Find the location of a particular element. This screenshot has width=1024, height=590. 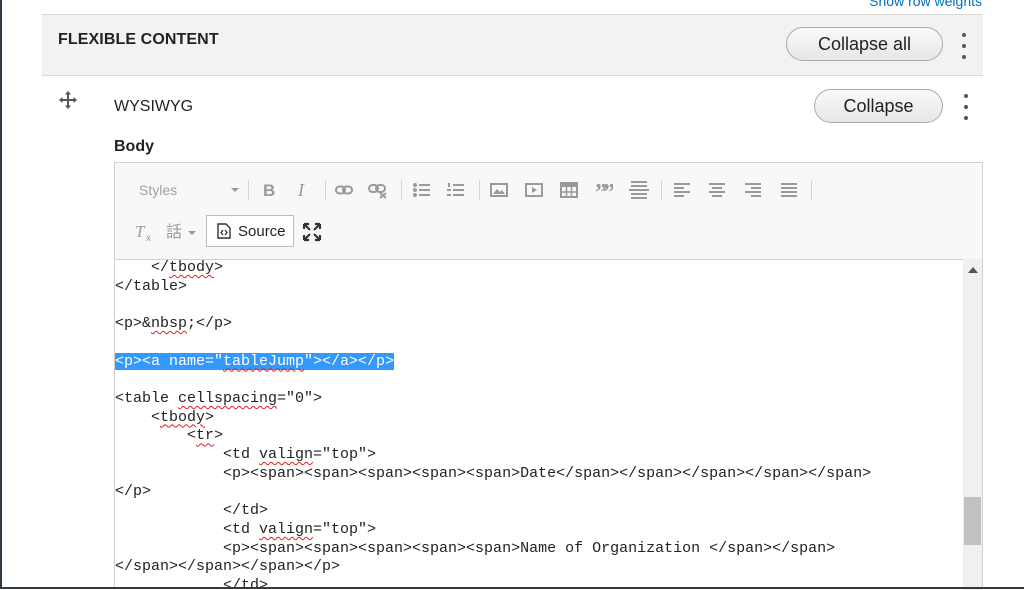

code-line: <p><a name="tableJump"></a></p> is located at coordinates (255, 361).